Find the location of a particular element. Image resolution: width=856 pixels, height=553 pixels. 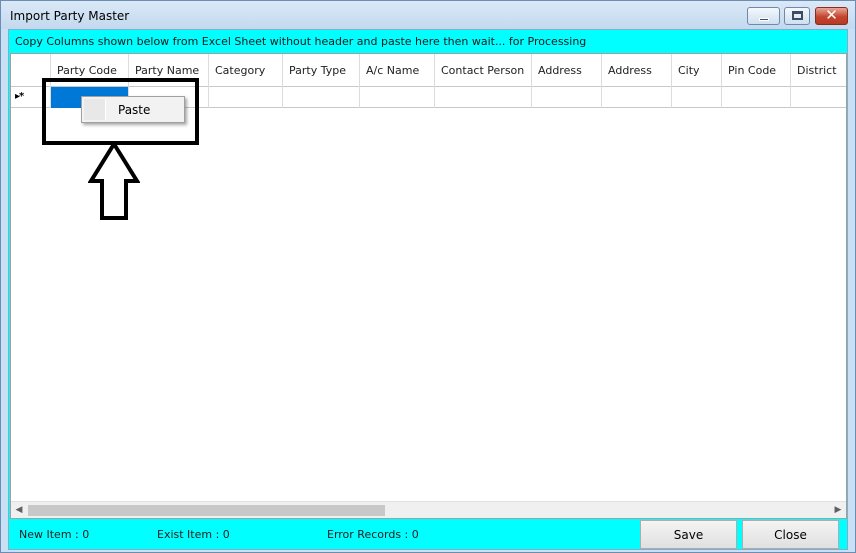

close-window-button: ✕ is located at coordinates (831, 15).